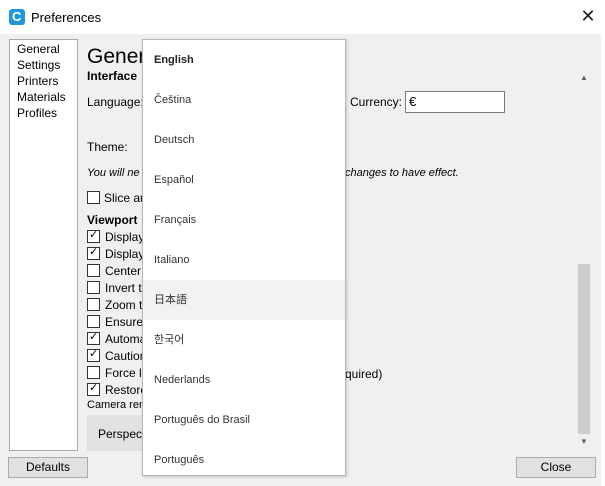 This screenshot has height=486, width=605. What do you see at coordinates (113, 173) in the screenshot?
I see `restart-note: You will ne` at bounding box center [113, 173].